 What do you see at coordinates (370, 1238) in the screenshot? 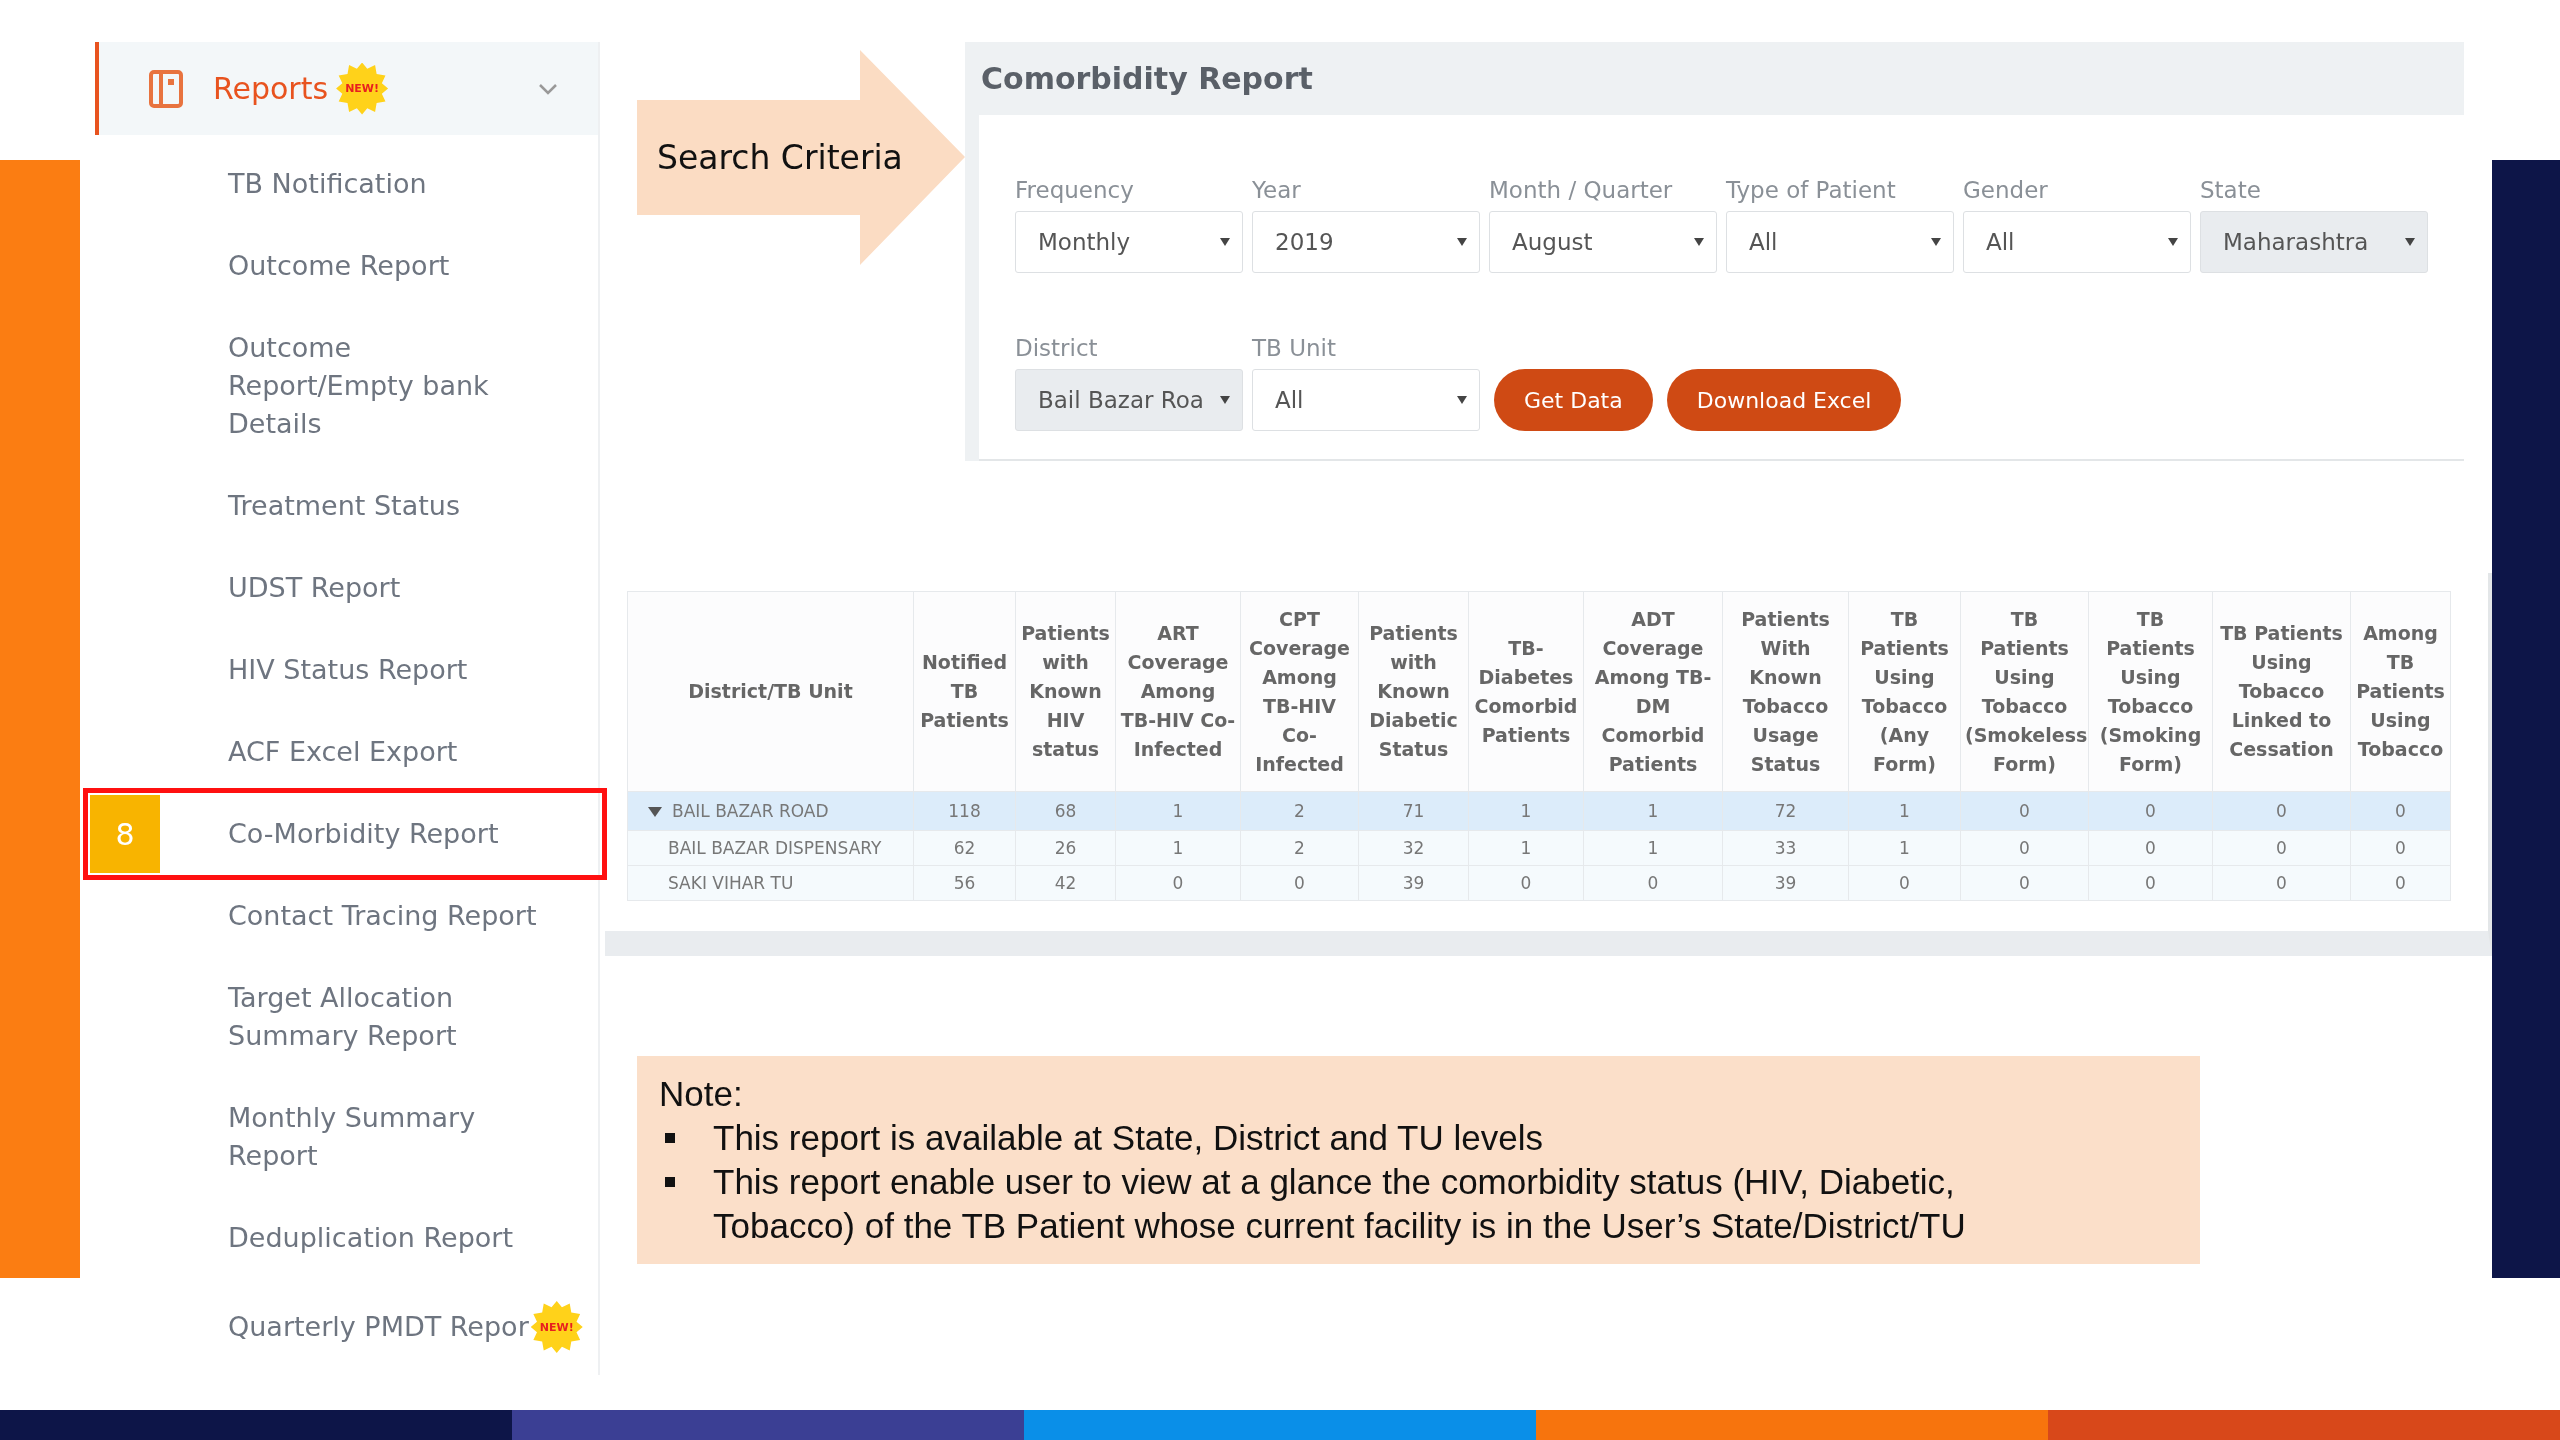
I see `menu-item: Deduplication Report` at bounding box center [370, 1238].